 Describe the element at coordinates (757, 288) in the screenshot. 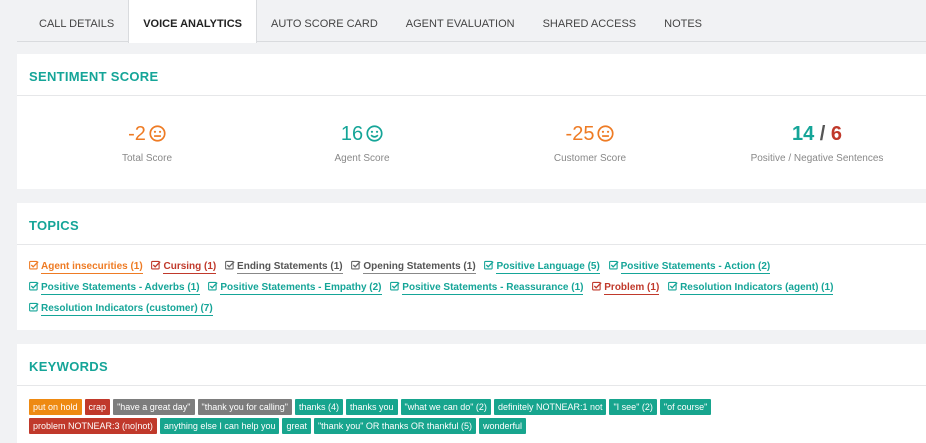

I see `topic-label: Resolution Indicators (agent) (1)` at that location.